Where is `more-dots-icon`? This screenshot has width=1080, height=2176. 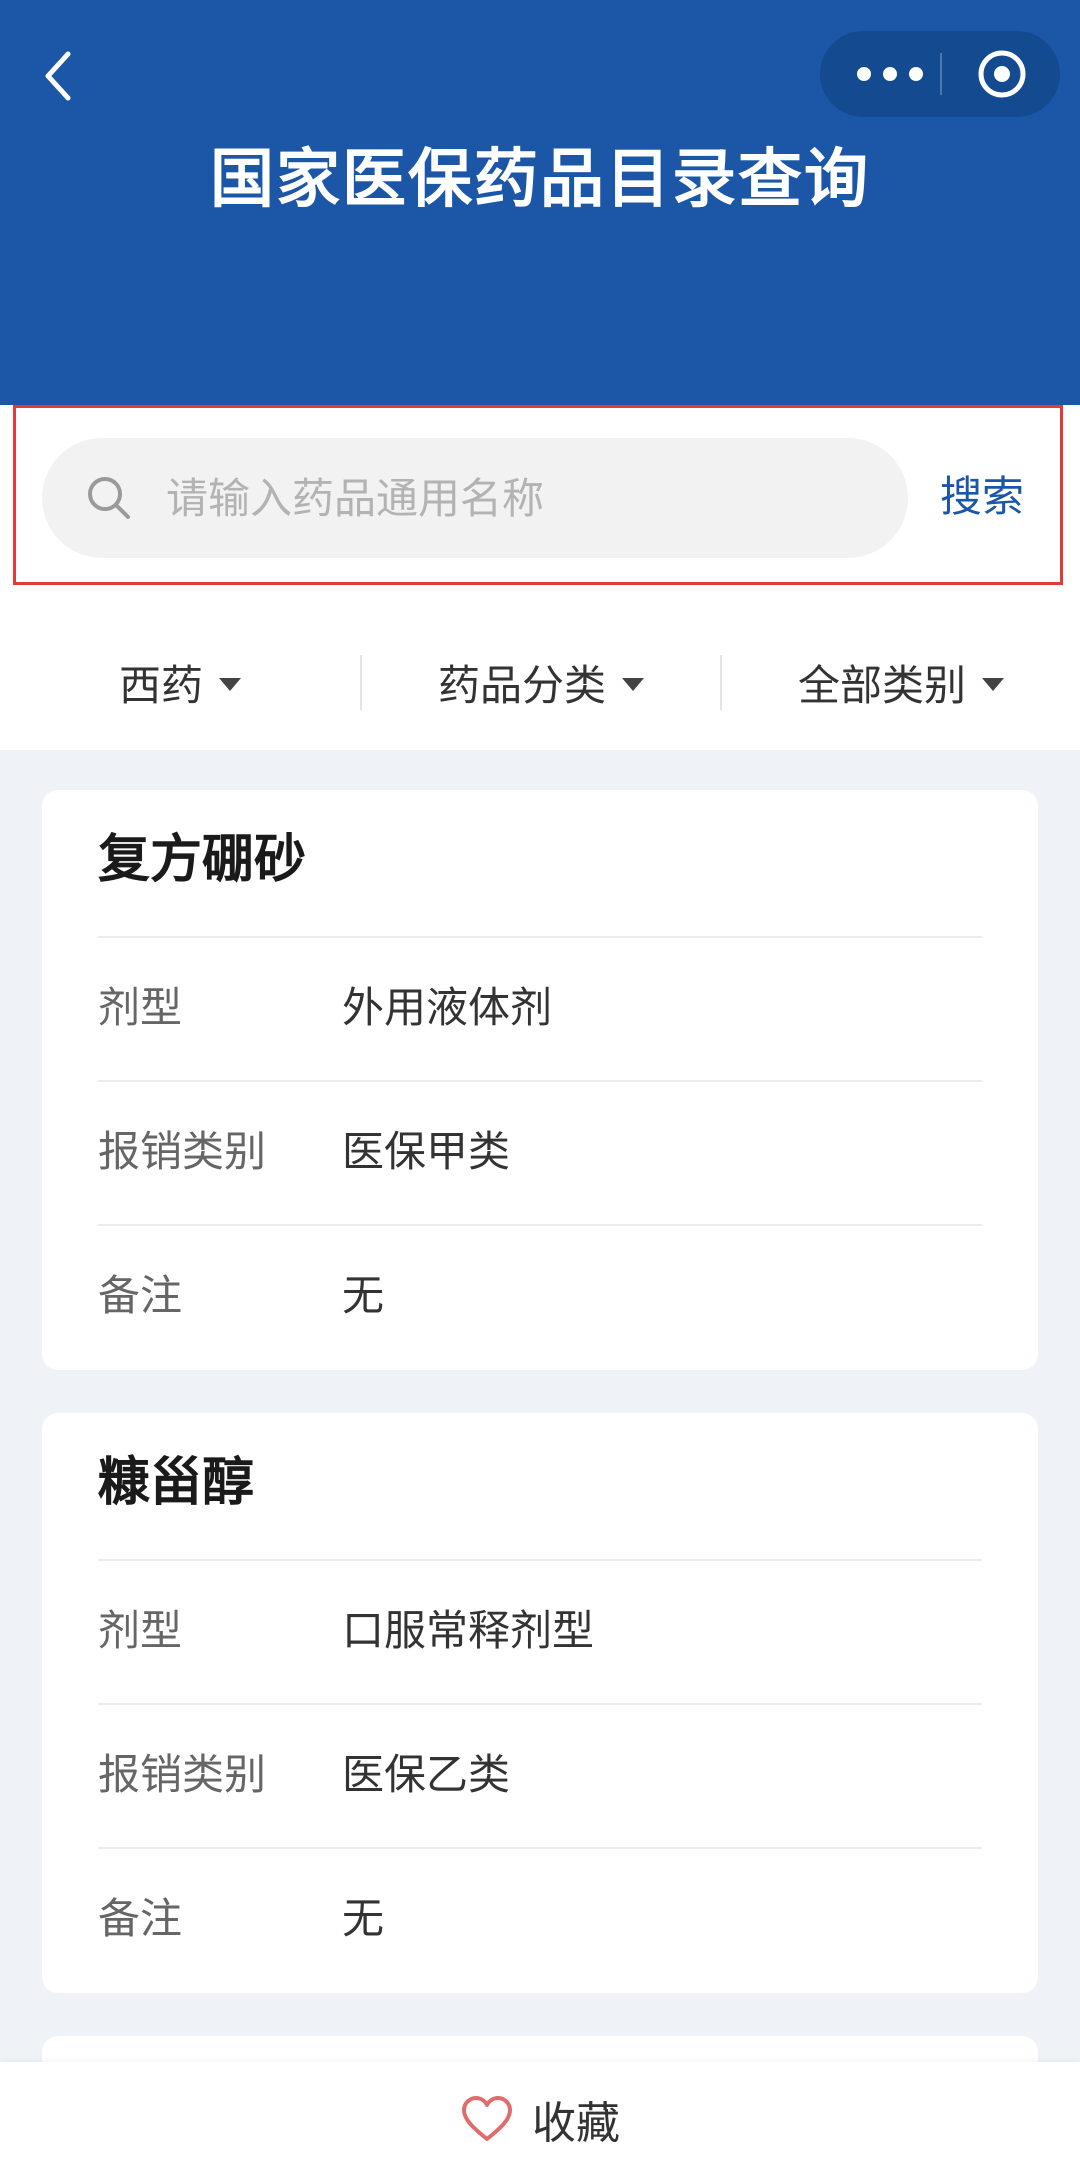 more-dots-icon is located at coordinates (890, 74).